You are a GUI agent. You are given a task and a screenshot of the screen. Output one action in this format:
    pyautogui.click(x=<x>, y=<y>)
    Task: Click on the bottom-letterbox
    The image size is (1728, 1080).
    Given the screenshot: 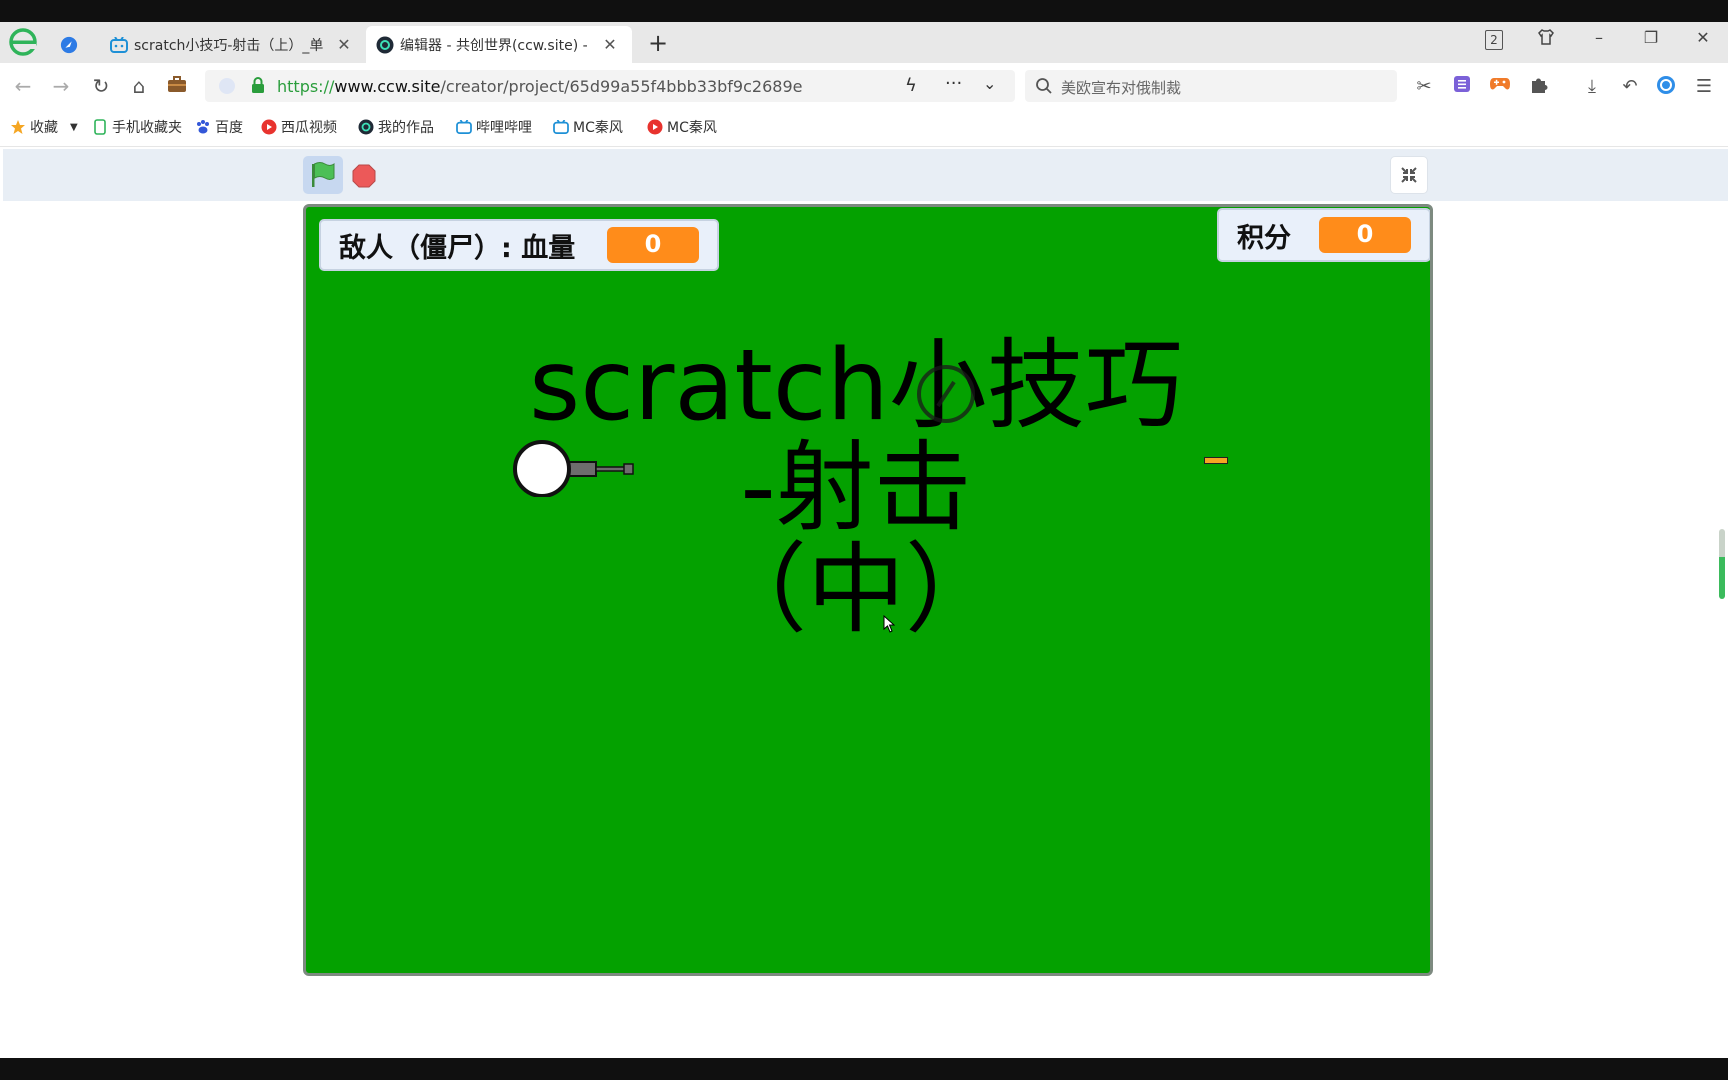 What is the action you would take?
    pyautogui.click(x=864, y=1069)
    